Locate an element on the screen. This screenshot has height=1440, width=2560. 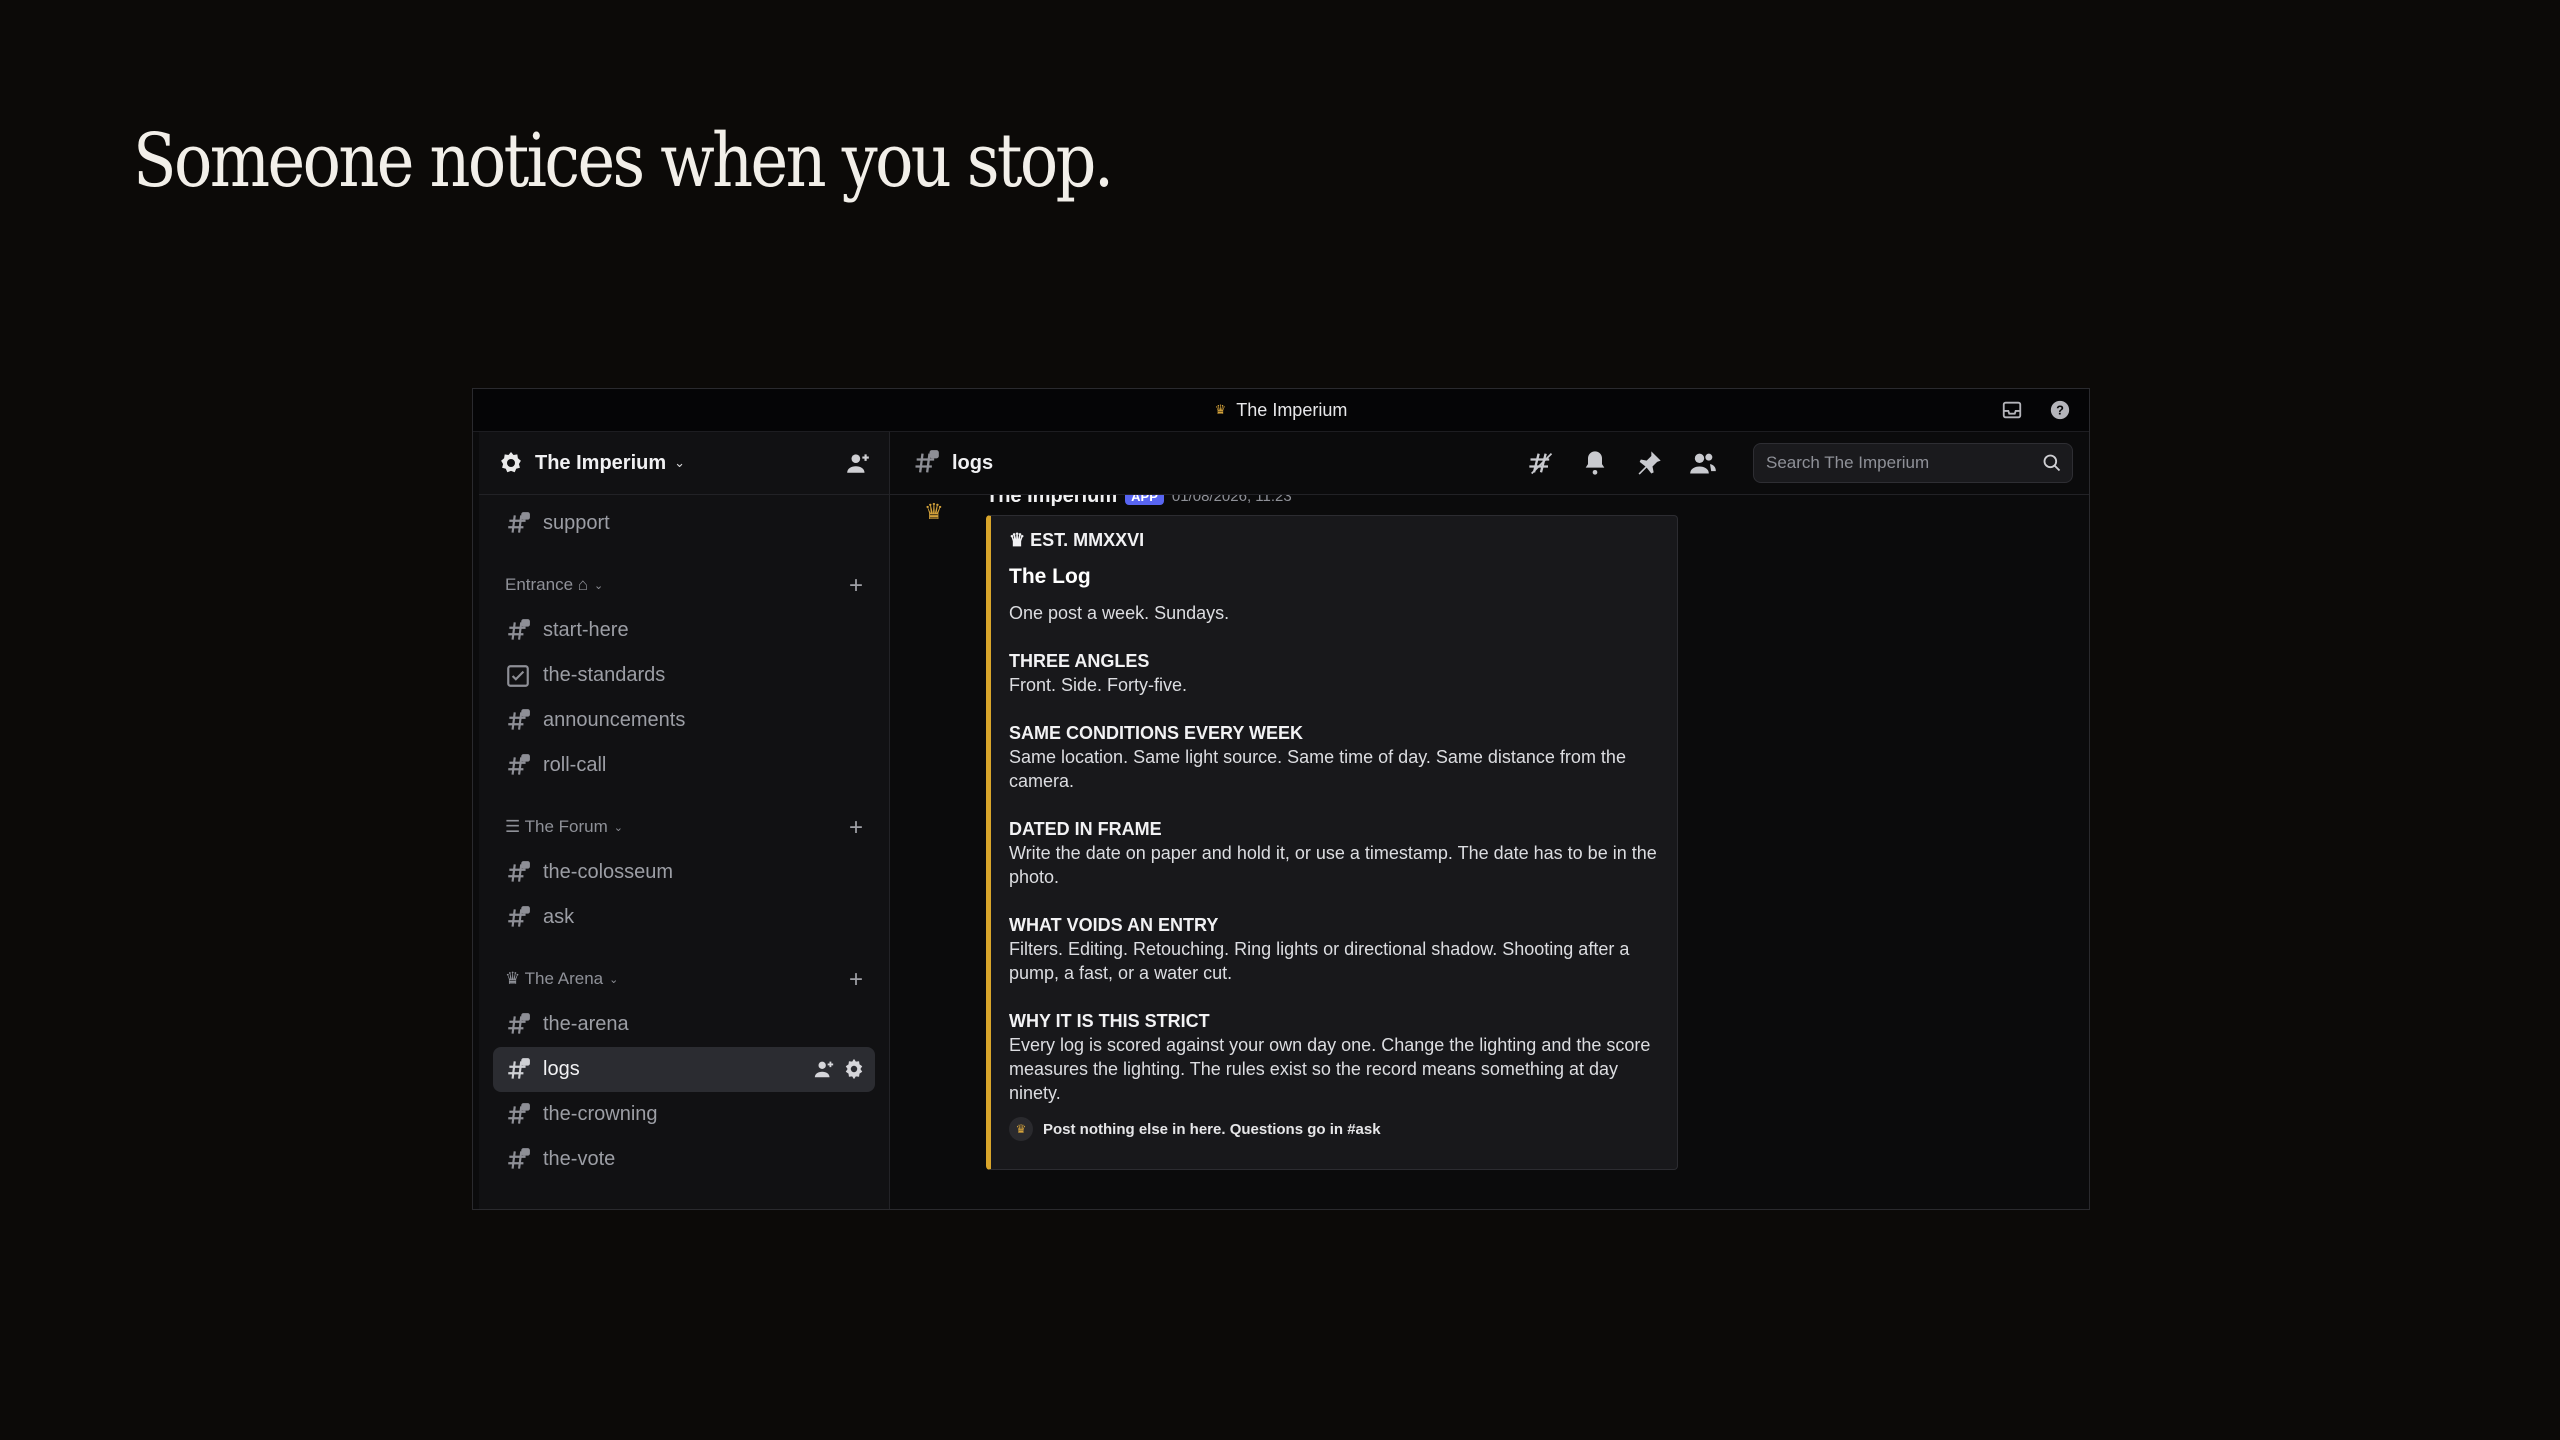
sidebar-channel-the-crowning: the-crowning is located at coordinates (684, 1114).